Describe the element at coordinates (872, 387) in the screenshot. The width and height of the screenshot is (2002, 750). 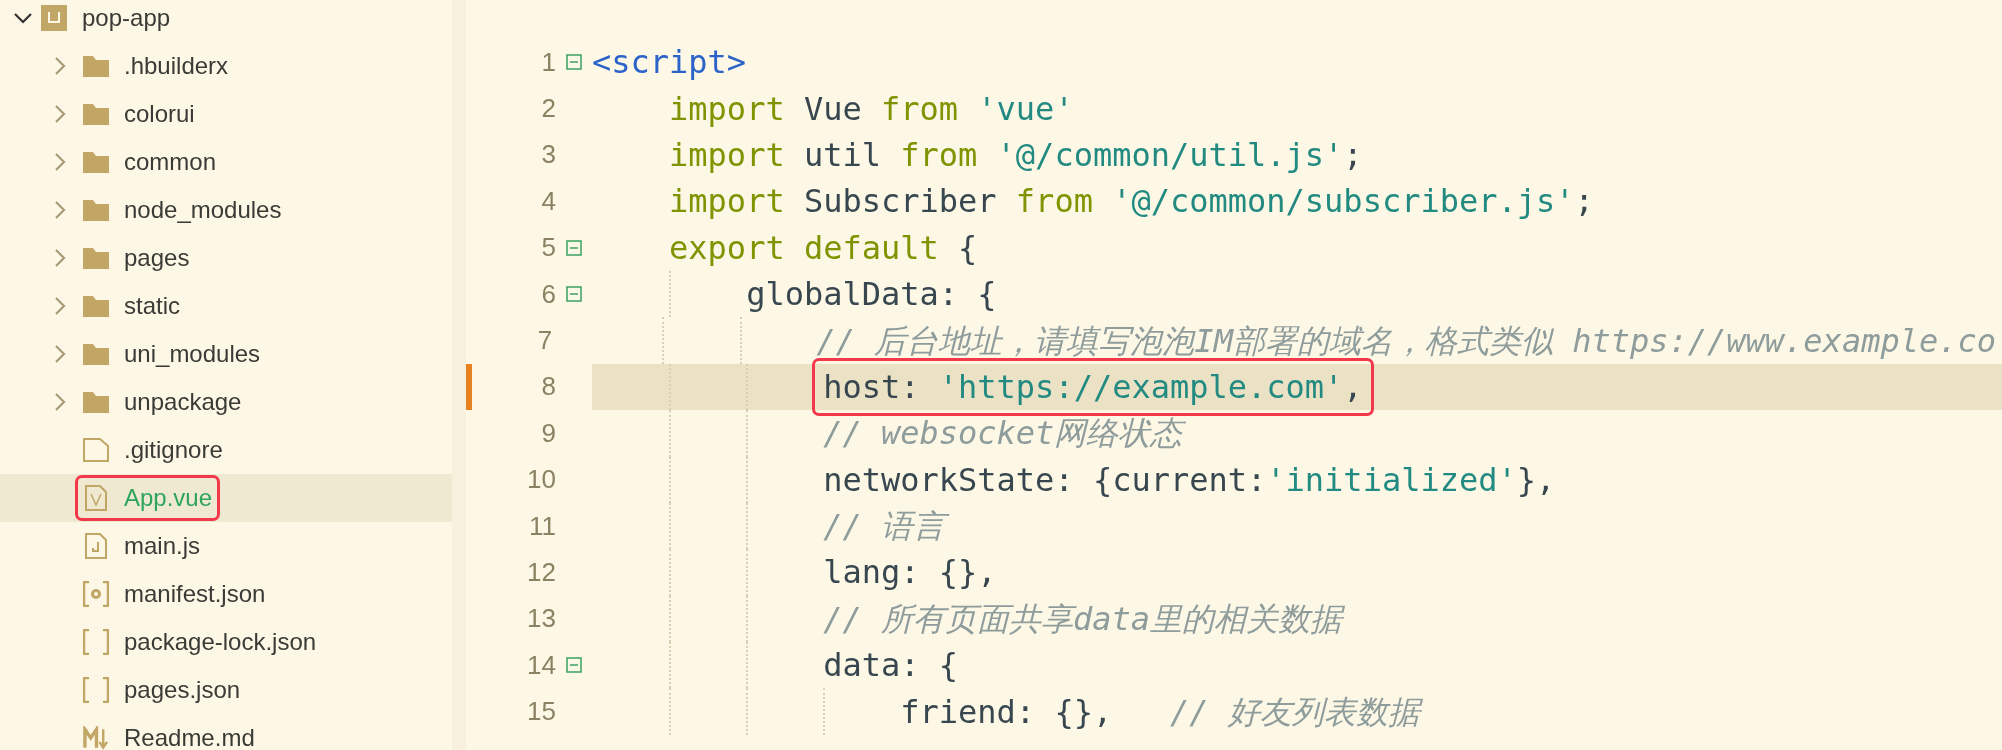
I see `code-token: host:` at that location.